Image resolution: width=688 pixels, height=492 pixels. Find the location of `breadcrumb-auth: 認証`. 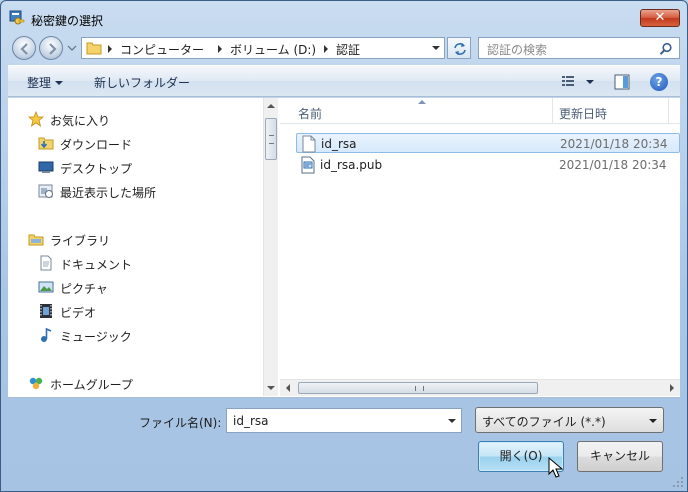

breadcrumb-auth: 認証 is located at coordinates (348, 49).